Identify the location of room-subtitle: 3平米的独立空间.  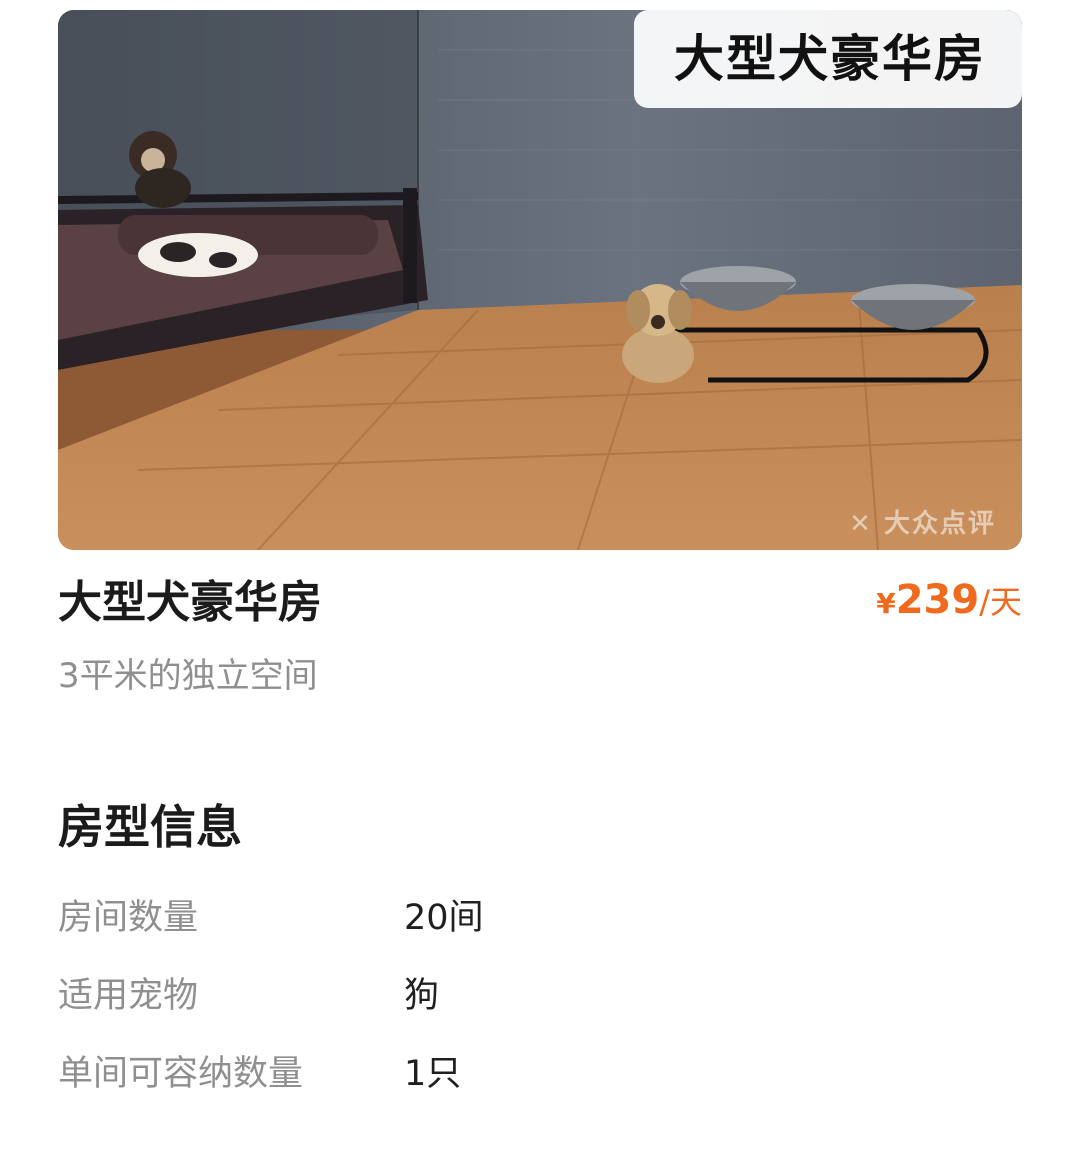
(188, 676).